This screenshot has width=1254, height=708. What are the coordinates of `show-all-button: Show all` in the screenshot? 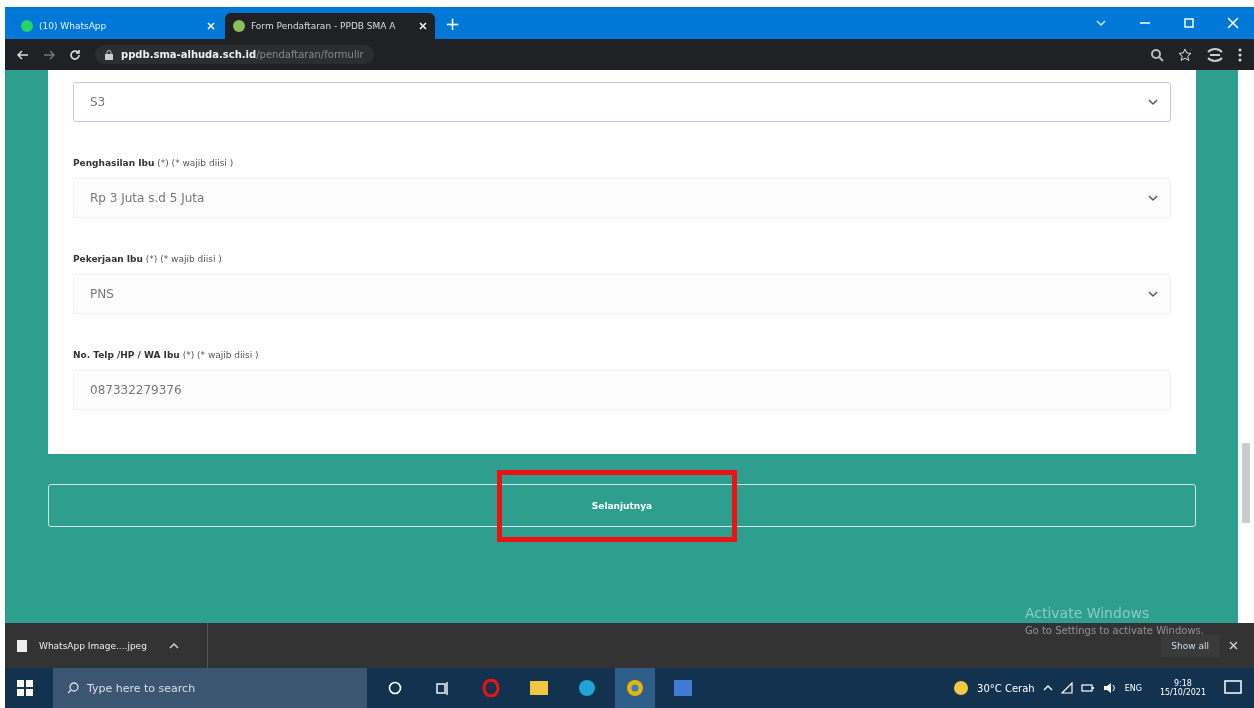 It's located at (1190, 645).